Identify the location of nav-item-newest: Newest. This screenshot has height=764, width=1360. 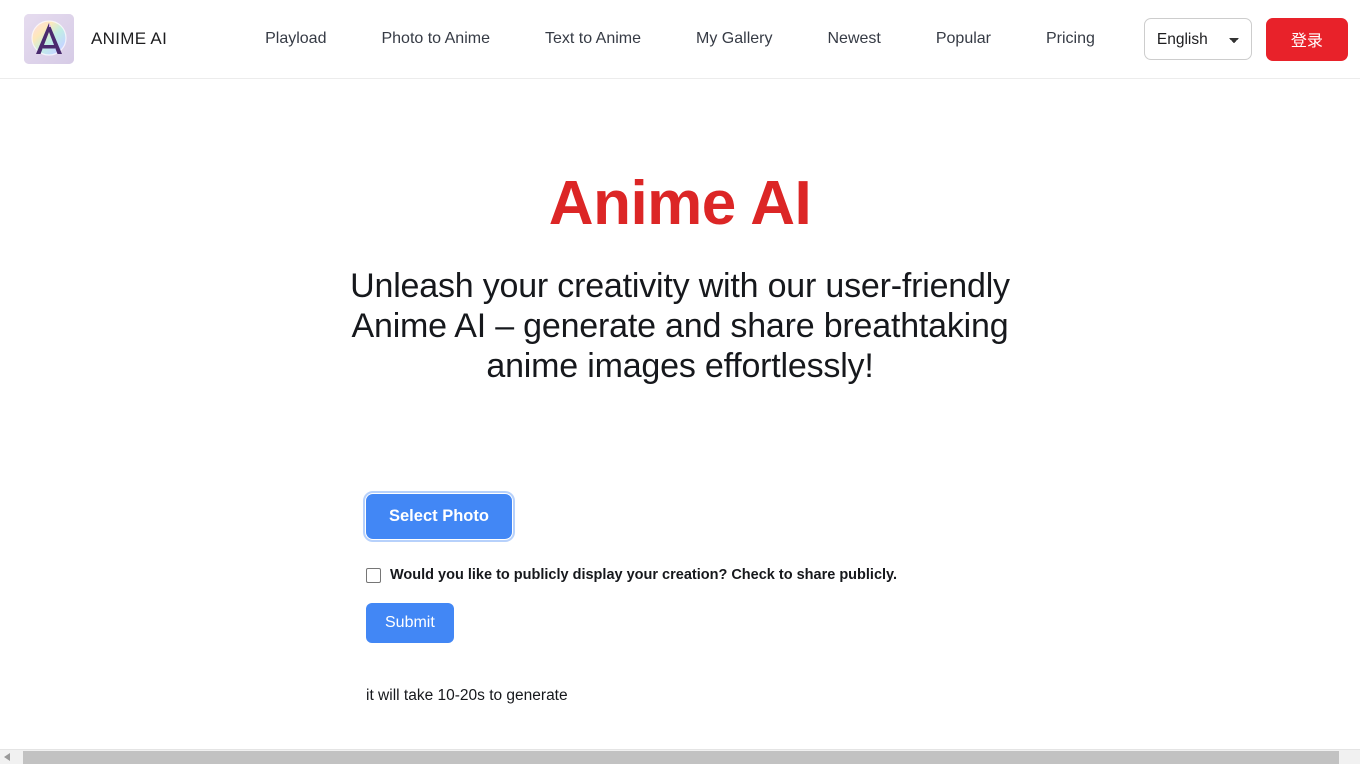
(853, 39).